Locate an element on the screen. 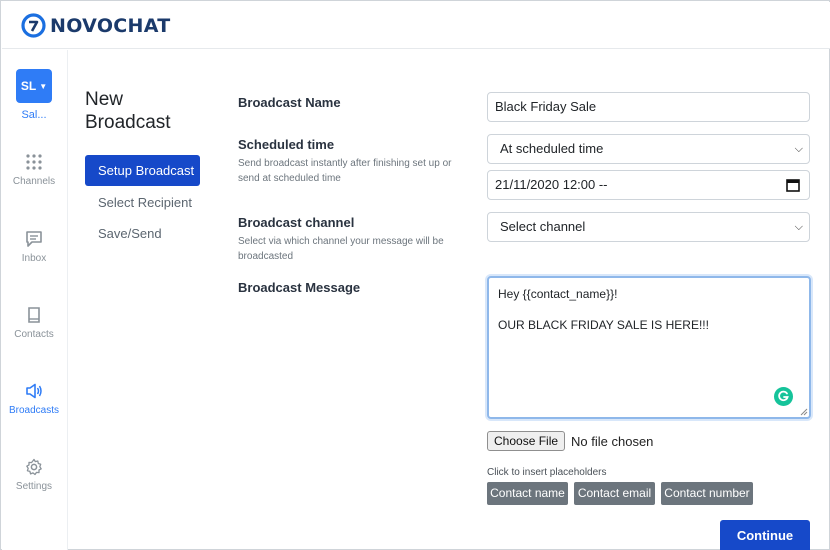 This screenshot has height=550, width=830. page-title-line-2: Broadcast is located at coordinates (128, 122).